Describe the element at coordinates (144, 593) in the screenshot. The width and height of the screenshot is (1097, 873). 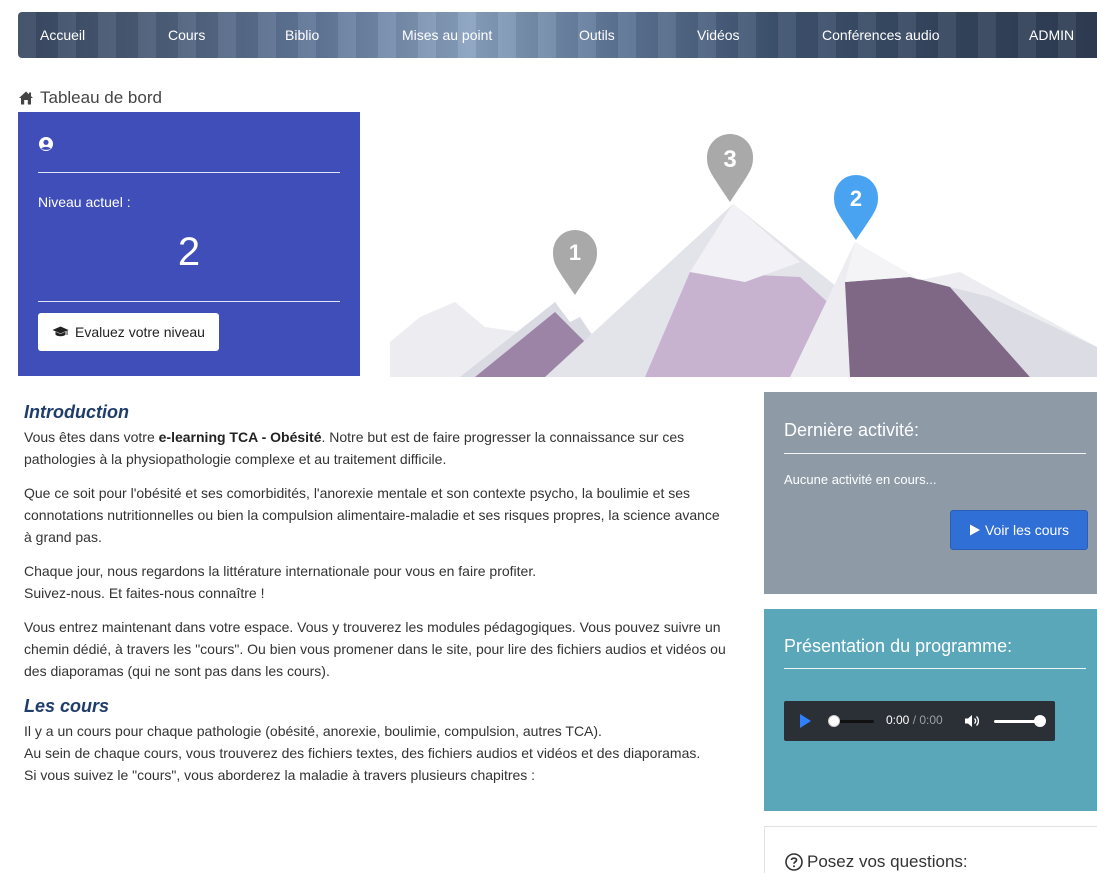
I see `intro-text: Suivez-nous. Et faites-nous connaître !` at that location.